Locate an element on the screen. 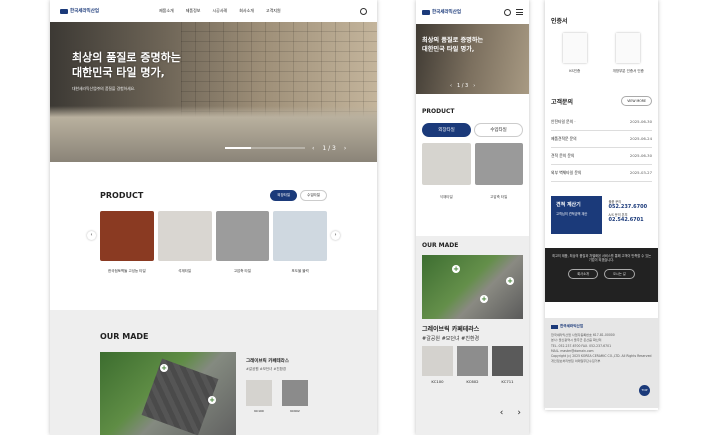 The width and height of the screenshot is (708, 435). contact-card: 물품 문의 052.237.6700 A/S 문의 본부 02.542.6701 is located at coordinates (628, 211).